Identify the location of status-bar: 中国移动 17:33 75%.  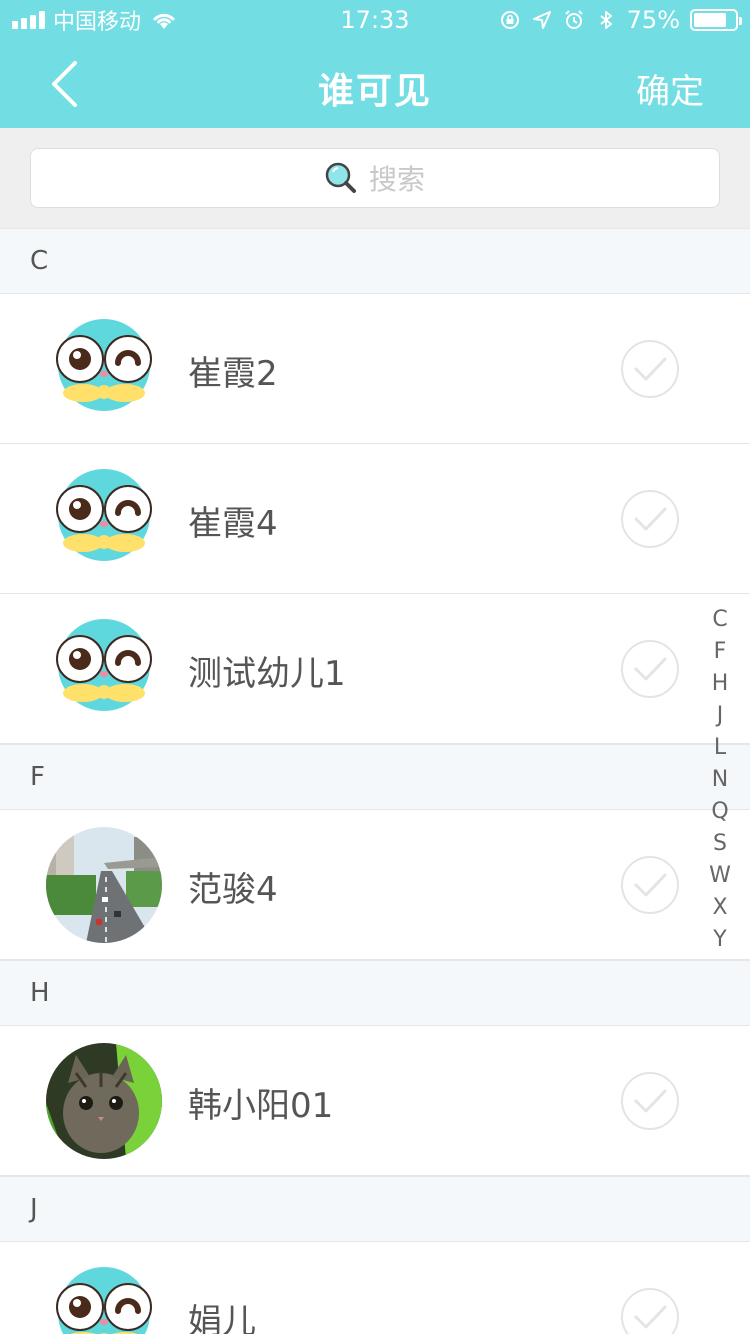
(375, 20).